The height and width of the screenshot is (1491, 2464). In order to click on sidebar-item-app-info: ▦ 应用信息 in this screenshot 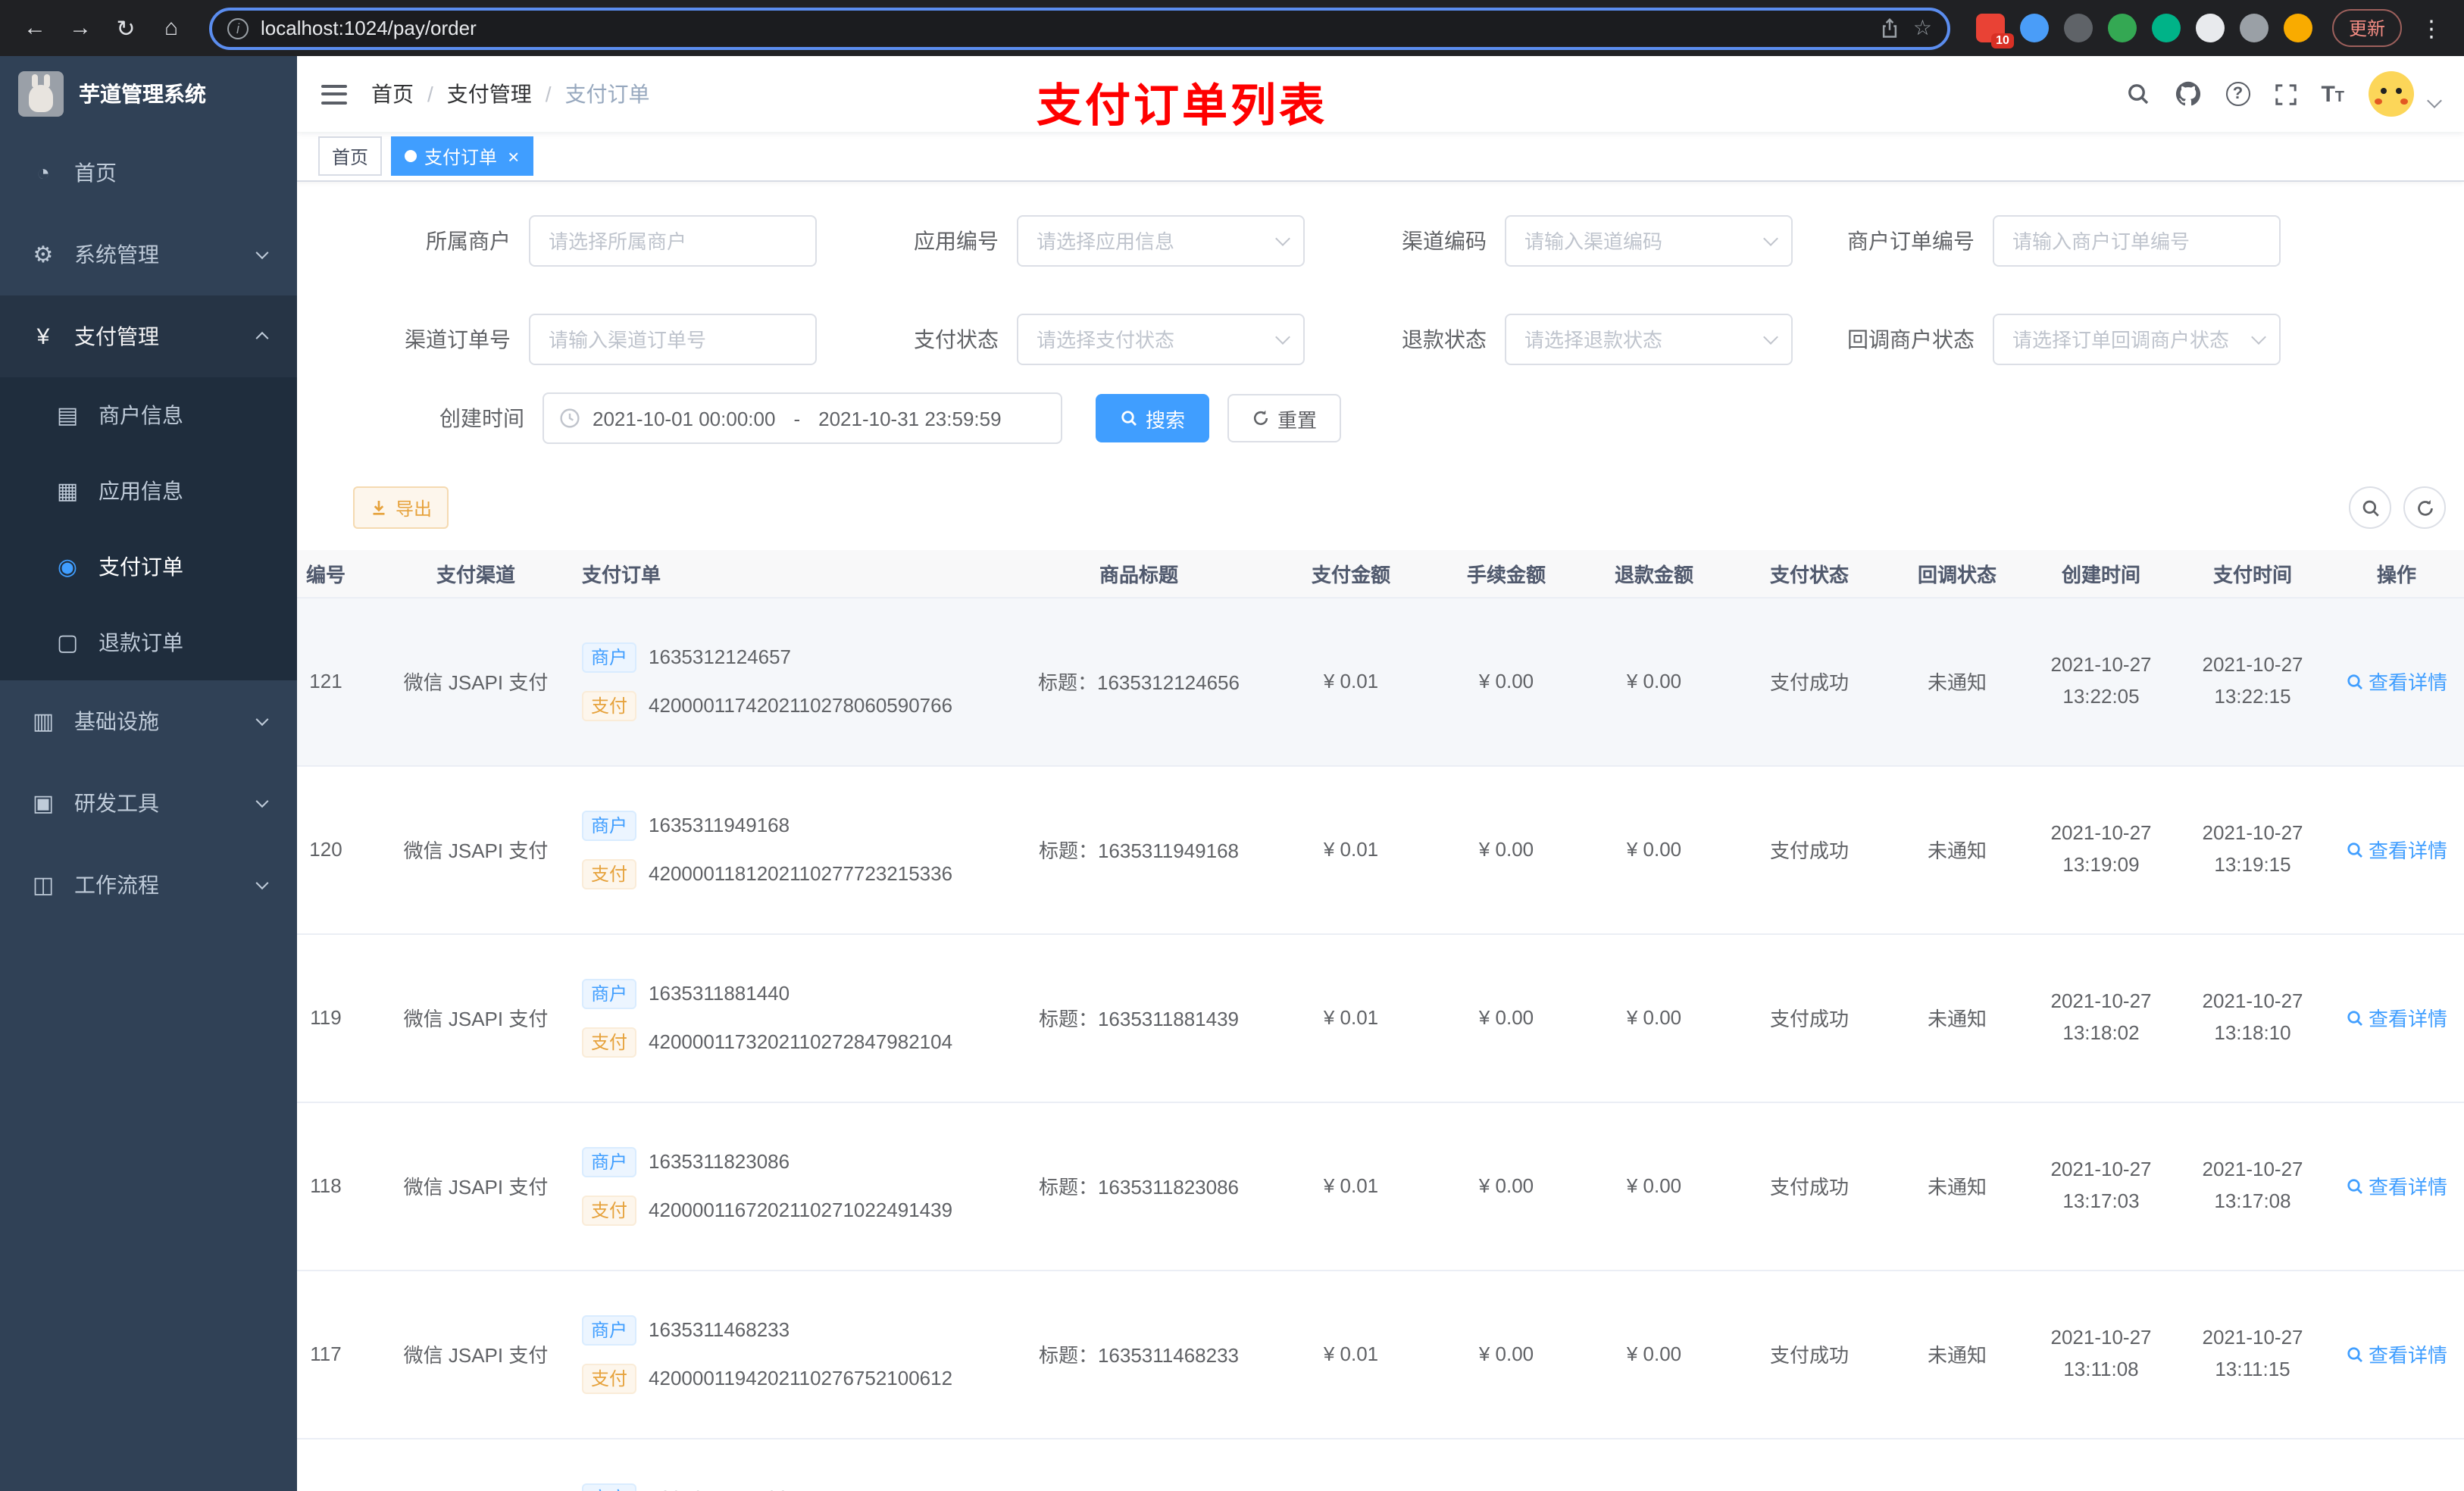, I will do `click(148, 491)`.